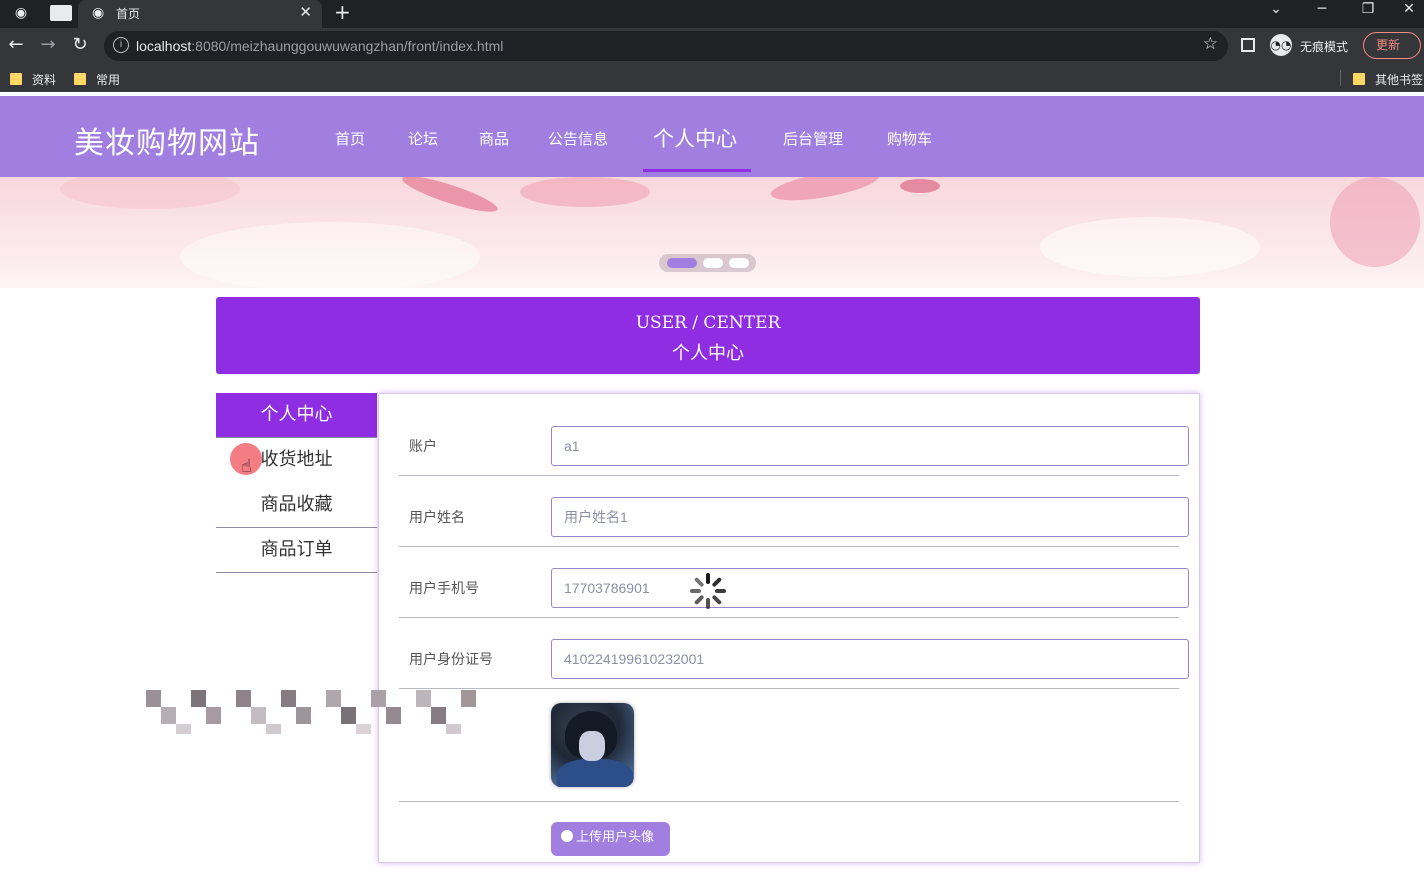 The height and width of the screenshot is (872, 1424). What do you see at coordinates (1409, 14) in the screenshot?
I see `close-window-icon: ✕` at bounding box center [1409, 14].